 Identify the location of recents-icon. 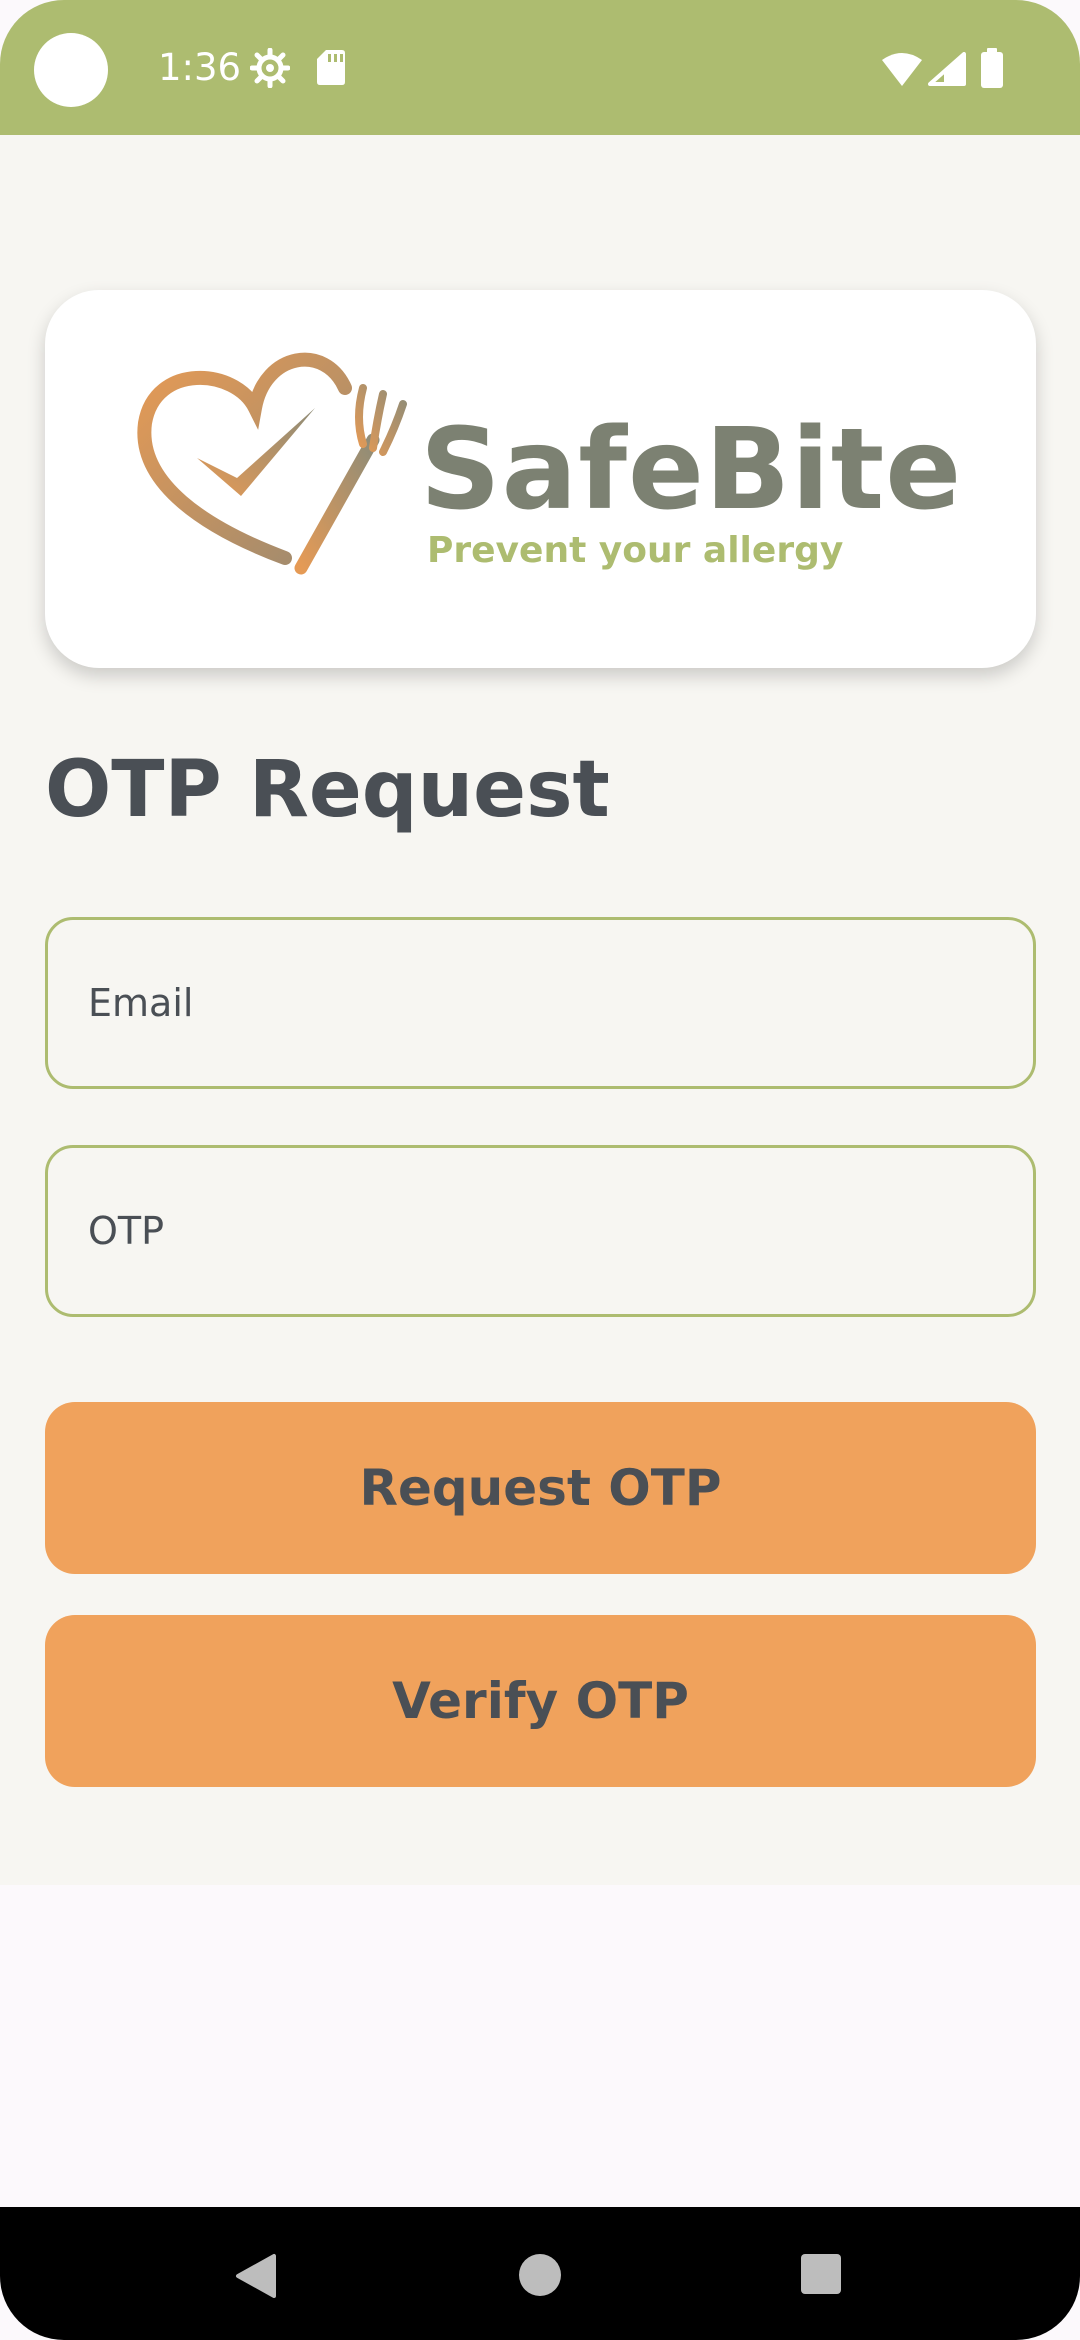
(821, 2274).